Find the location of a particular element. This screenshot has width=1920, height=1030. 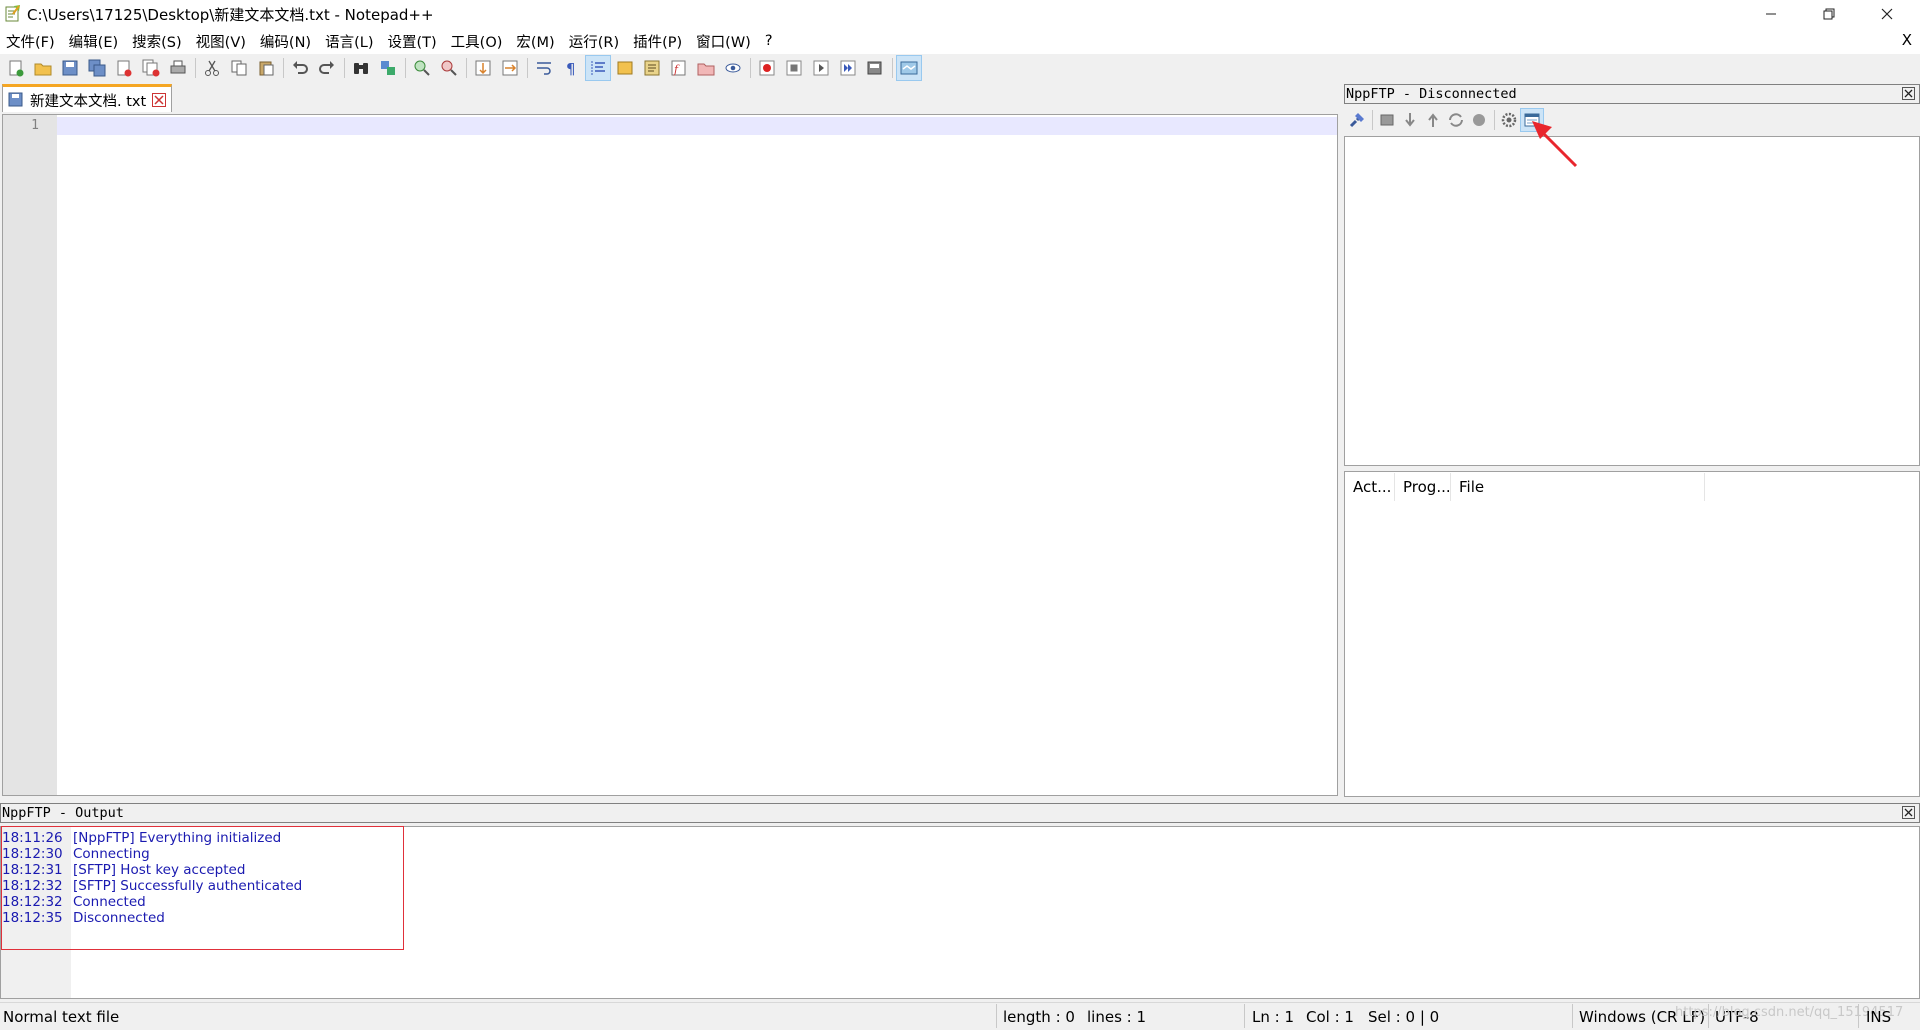

undo-button is located at coordinates (300, 68).